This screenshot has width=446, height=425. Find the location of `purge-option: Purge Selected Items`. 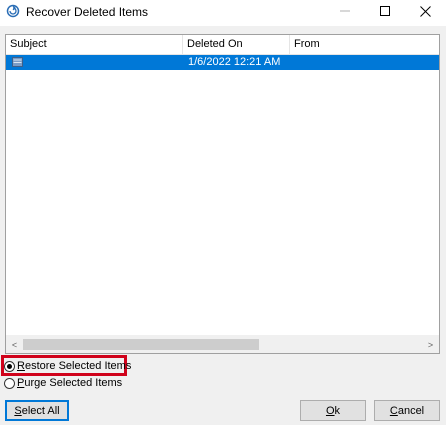

purge-option: Purge Selected Items is located at coordinates (63, 383).